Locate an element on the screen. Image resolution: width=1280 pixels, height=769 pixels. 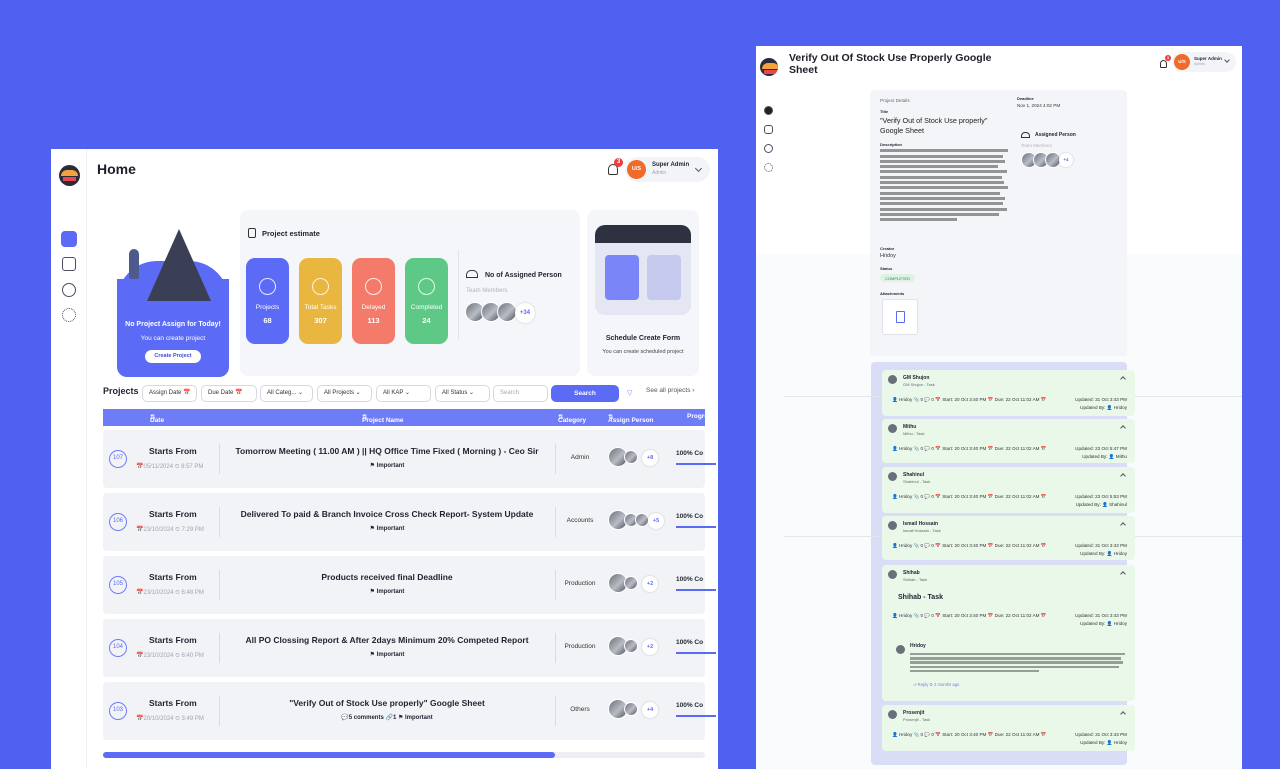
col-assign-person: Assign Person ⇅ is located at coordinates (631, 418).